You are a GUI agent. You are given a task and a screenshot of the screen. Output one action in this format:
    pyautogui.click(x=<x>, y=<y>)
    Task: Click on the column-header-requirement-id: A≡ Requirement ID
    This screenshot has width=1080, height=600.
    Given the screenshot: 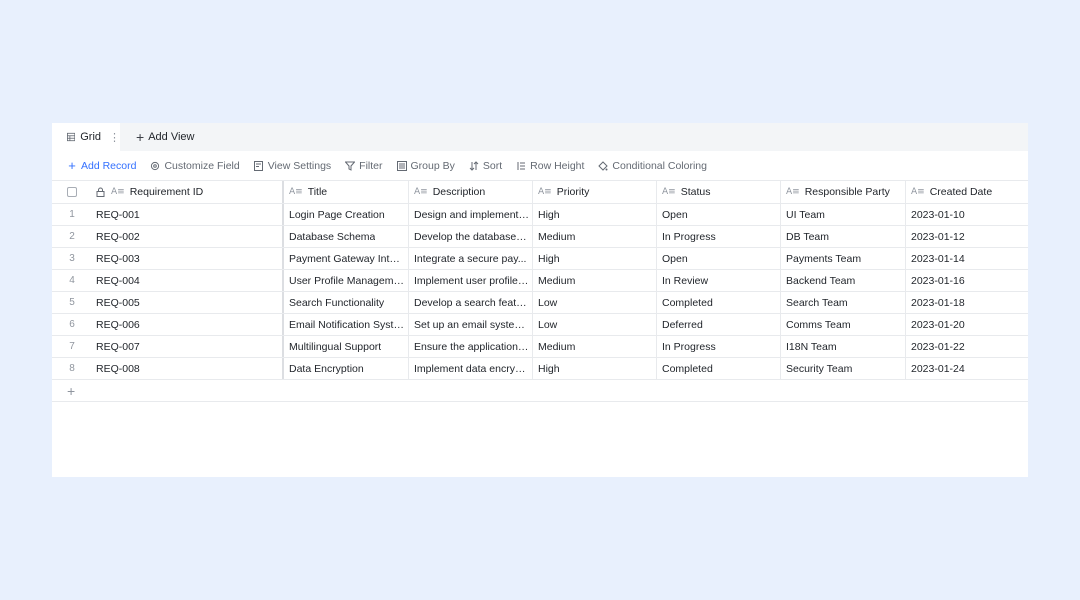 What is the action you would take?
    pyautogui.click(x=188, y=192)
    